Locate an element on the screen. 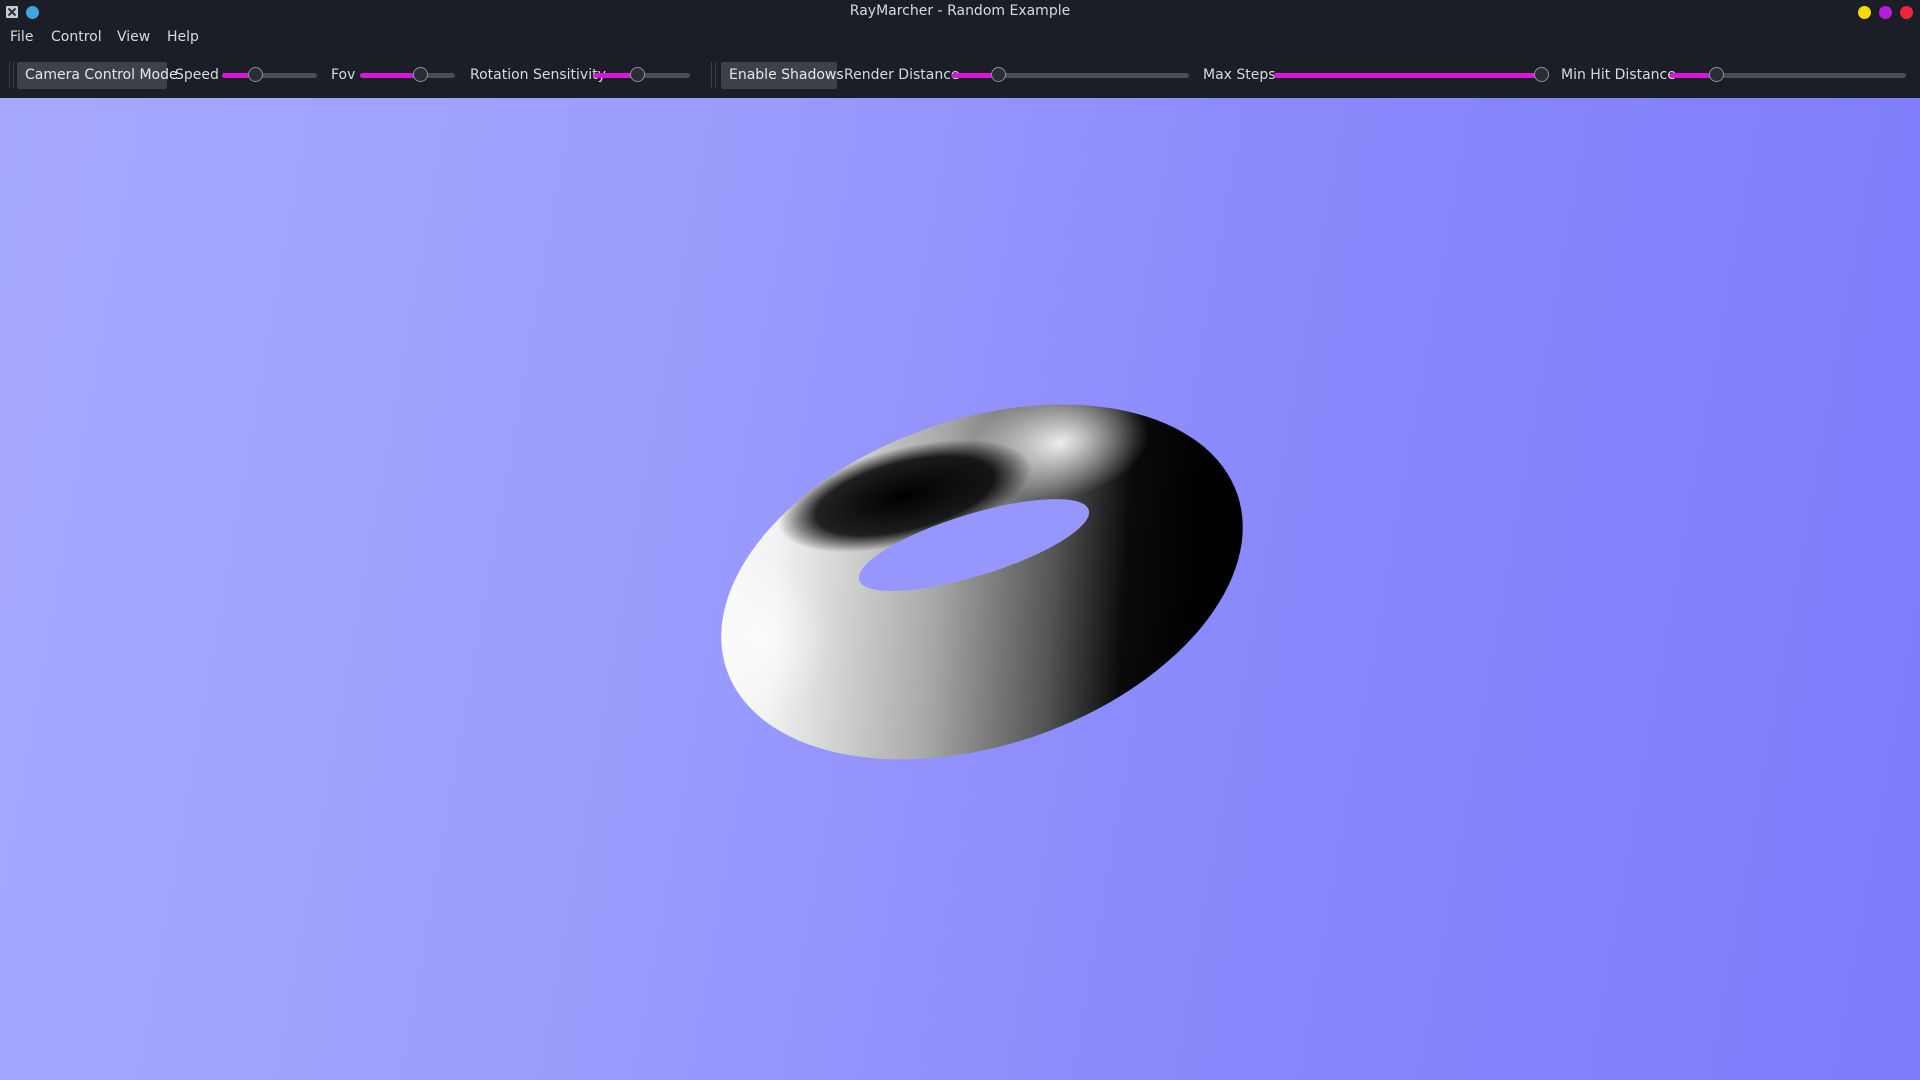  menu-view: View is located at coordinates (133, 37).